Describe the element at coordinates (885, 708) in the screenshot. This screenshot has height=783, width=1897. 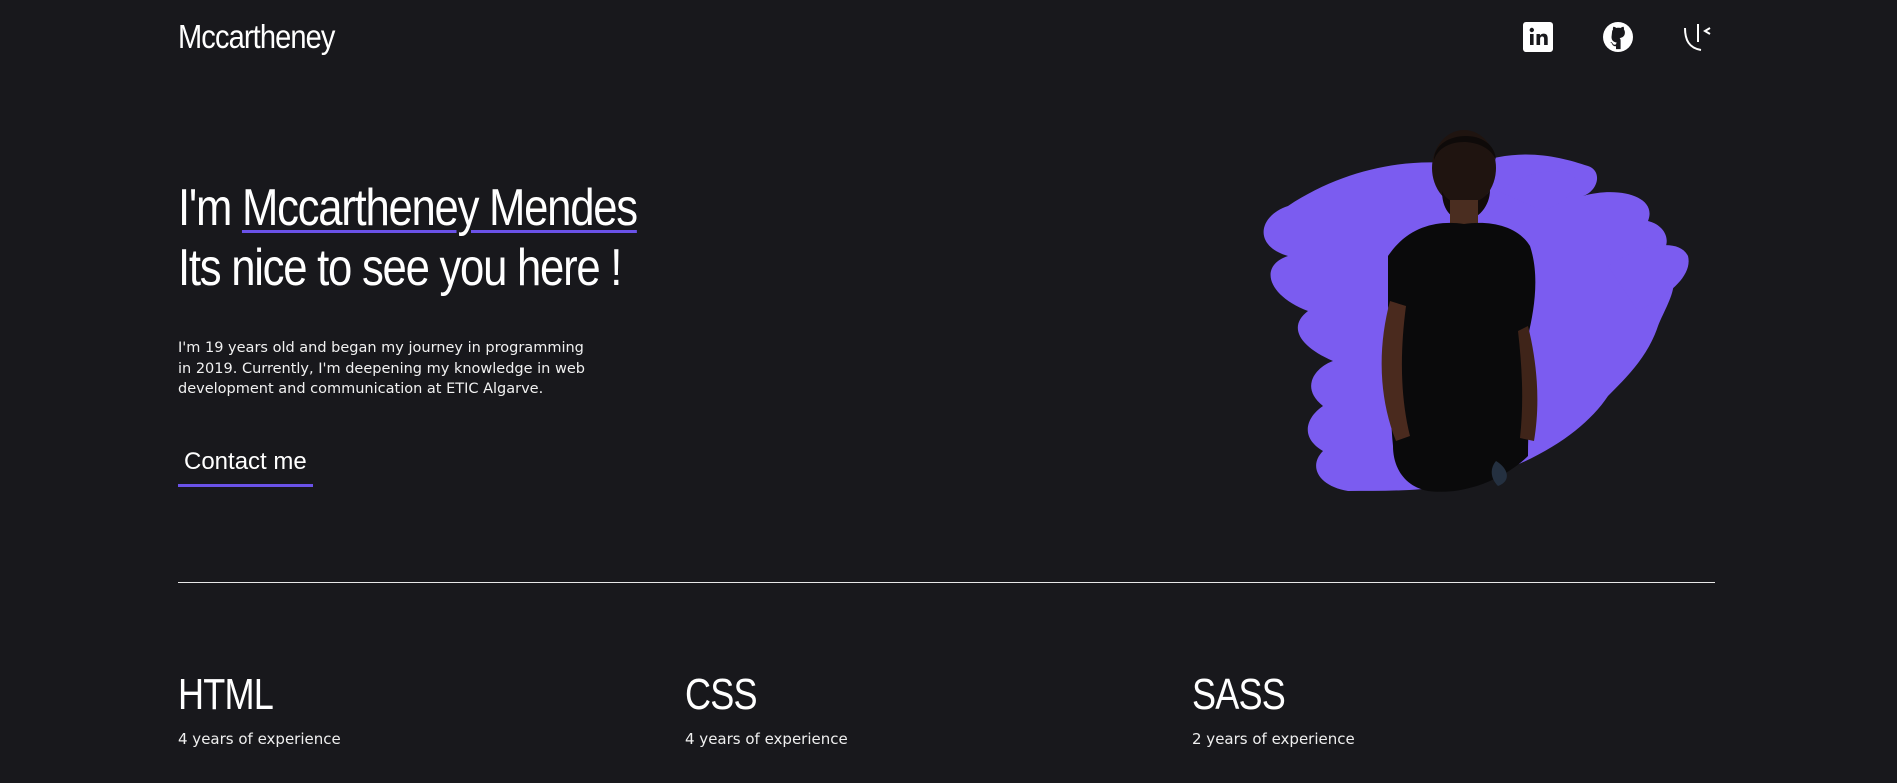
I see `skill-item-css: CSS 4 years of experience` at that location.